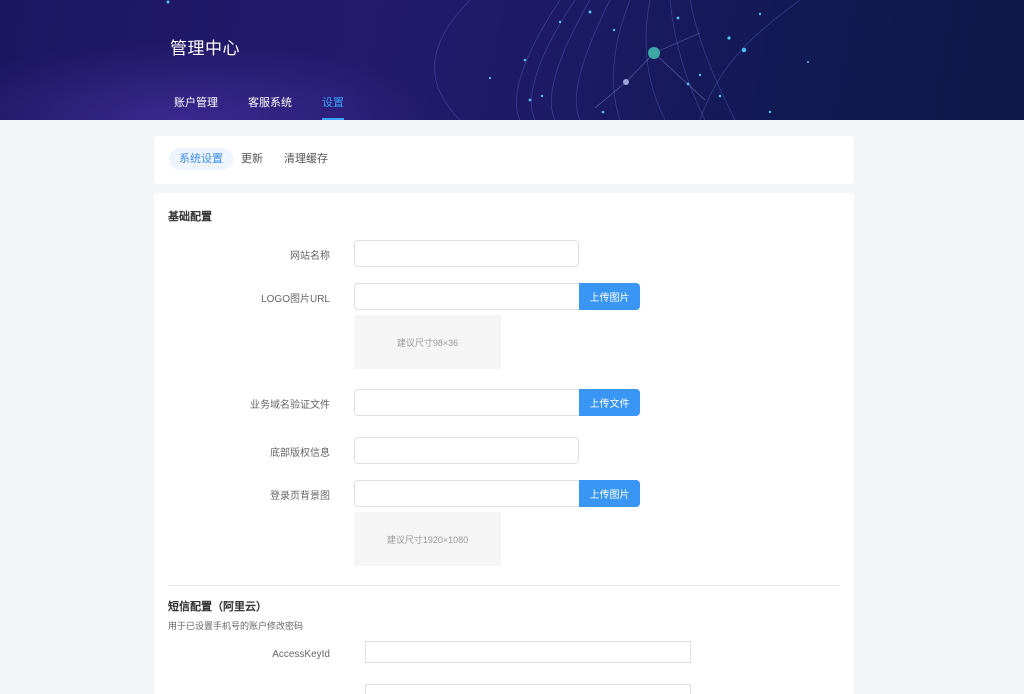 The image size is (1024, 694). What do you see at coordinates (504, 585) in the screenshot?
I see `section-divider` at bounding box center [504, 585].